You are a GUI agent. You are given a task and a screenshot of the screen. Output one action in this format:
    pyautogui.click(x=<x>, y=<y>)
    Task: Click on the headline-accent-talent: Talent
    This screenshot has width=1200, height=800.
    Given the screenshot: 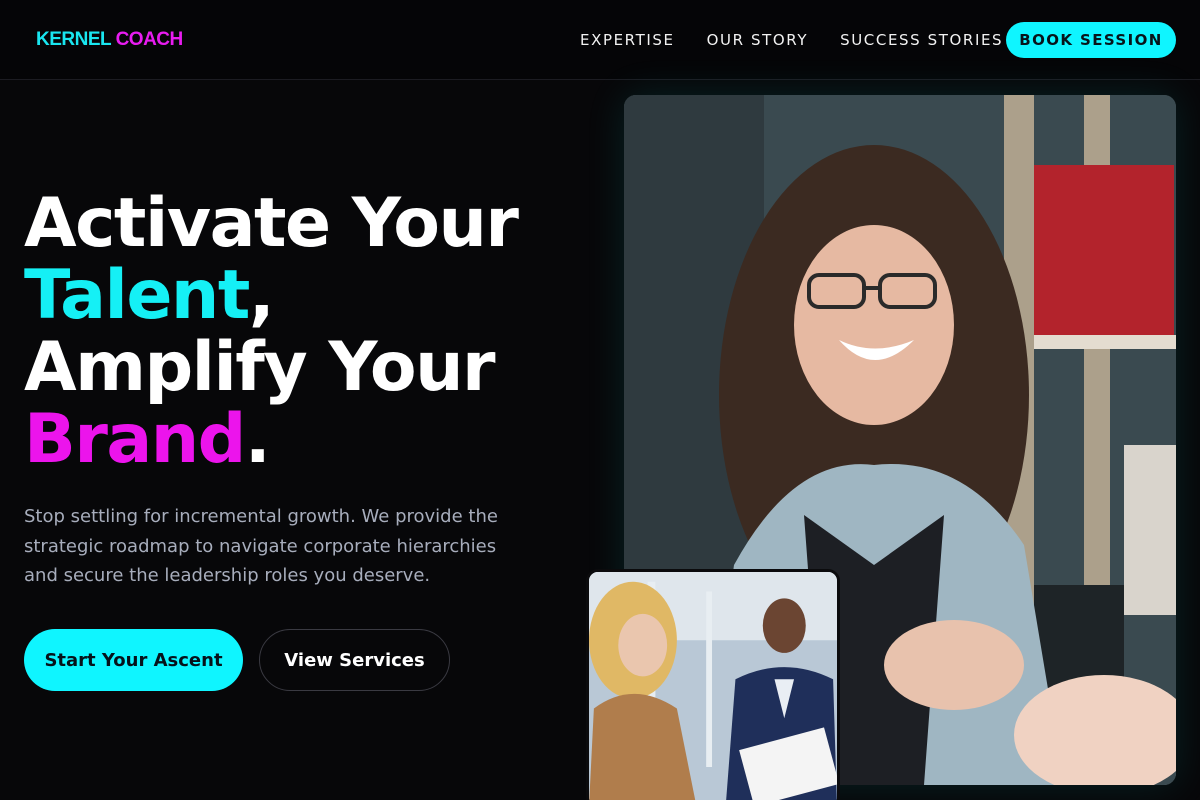 What is the action you would take?
    pyautogui.click(x=137, y=295)
    